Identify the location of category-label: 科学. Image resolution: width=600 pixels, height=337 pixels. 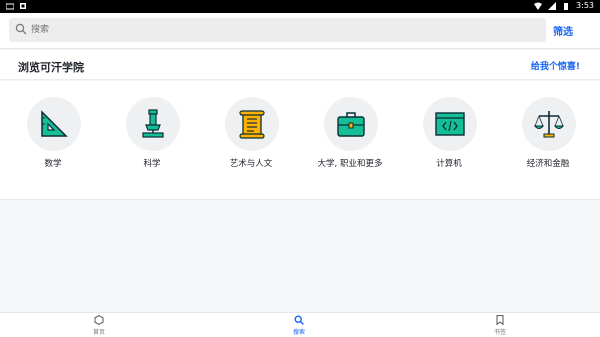
(152, 164).